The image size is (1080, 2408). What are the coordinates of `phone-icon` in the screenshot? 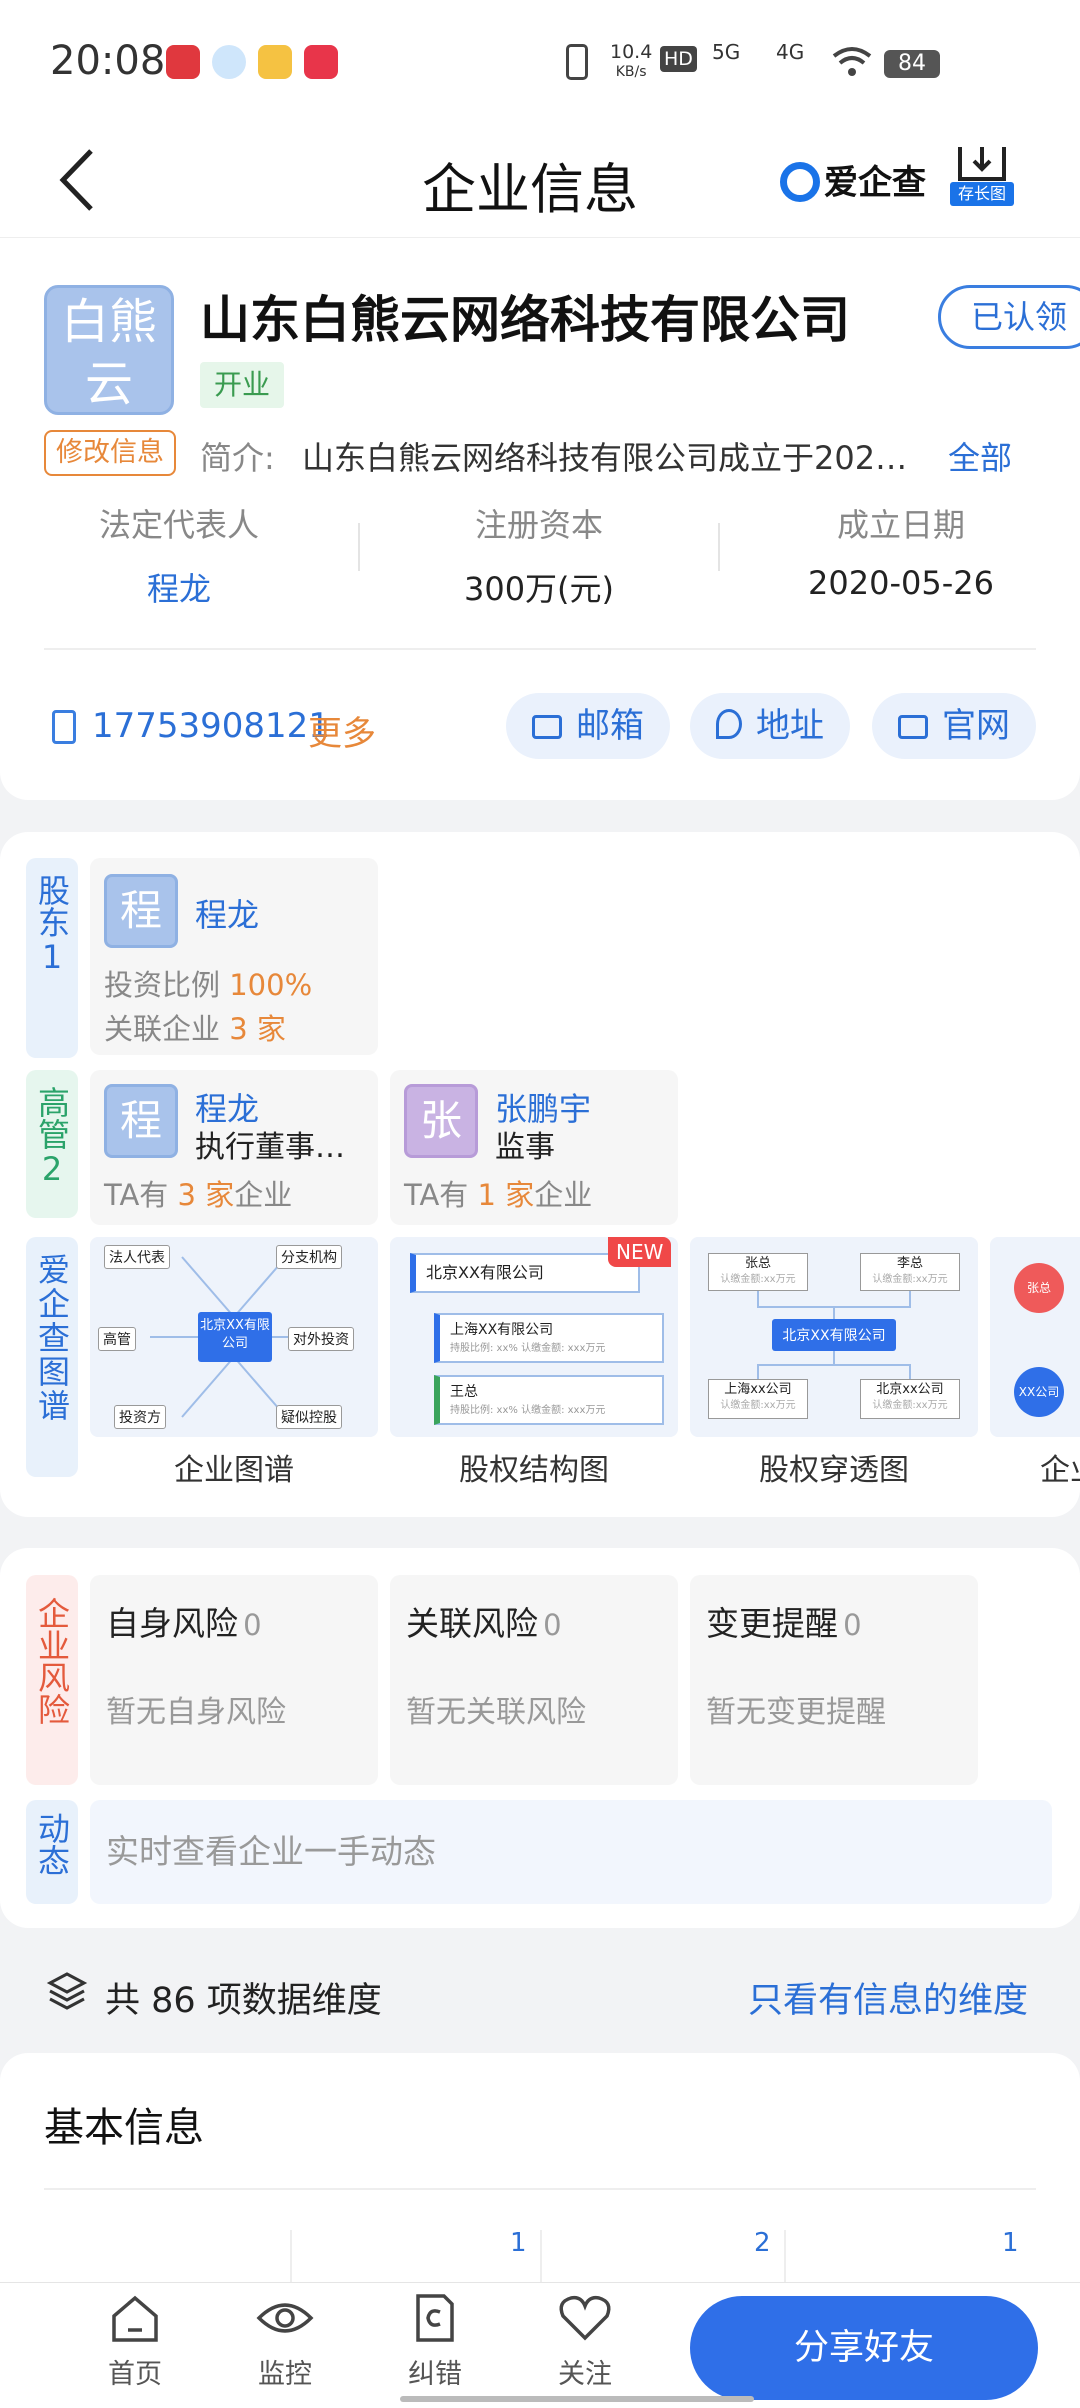 It's located at (64, 727).